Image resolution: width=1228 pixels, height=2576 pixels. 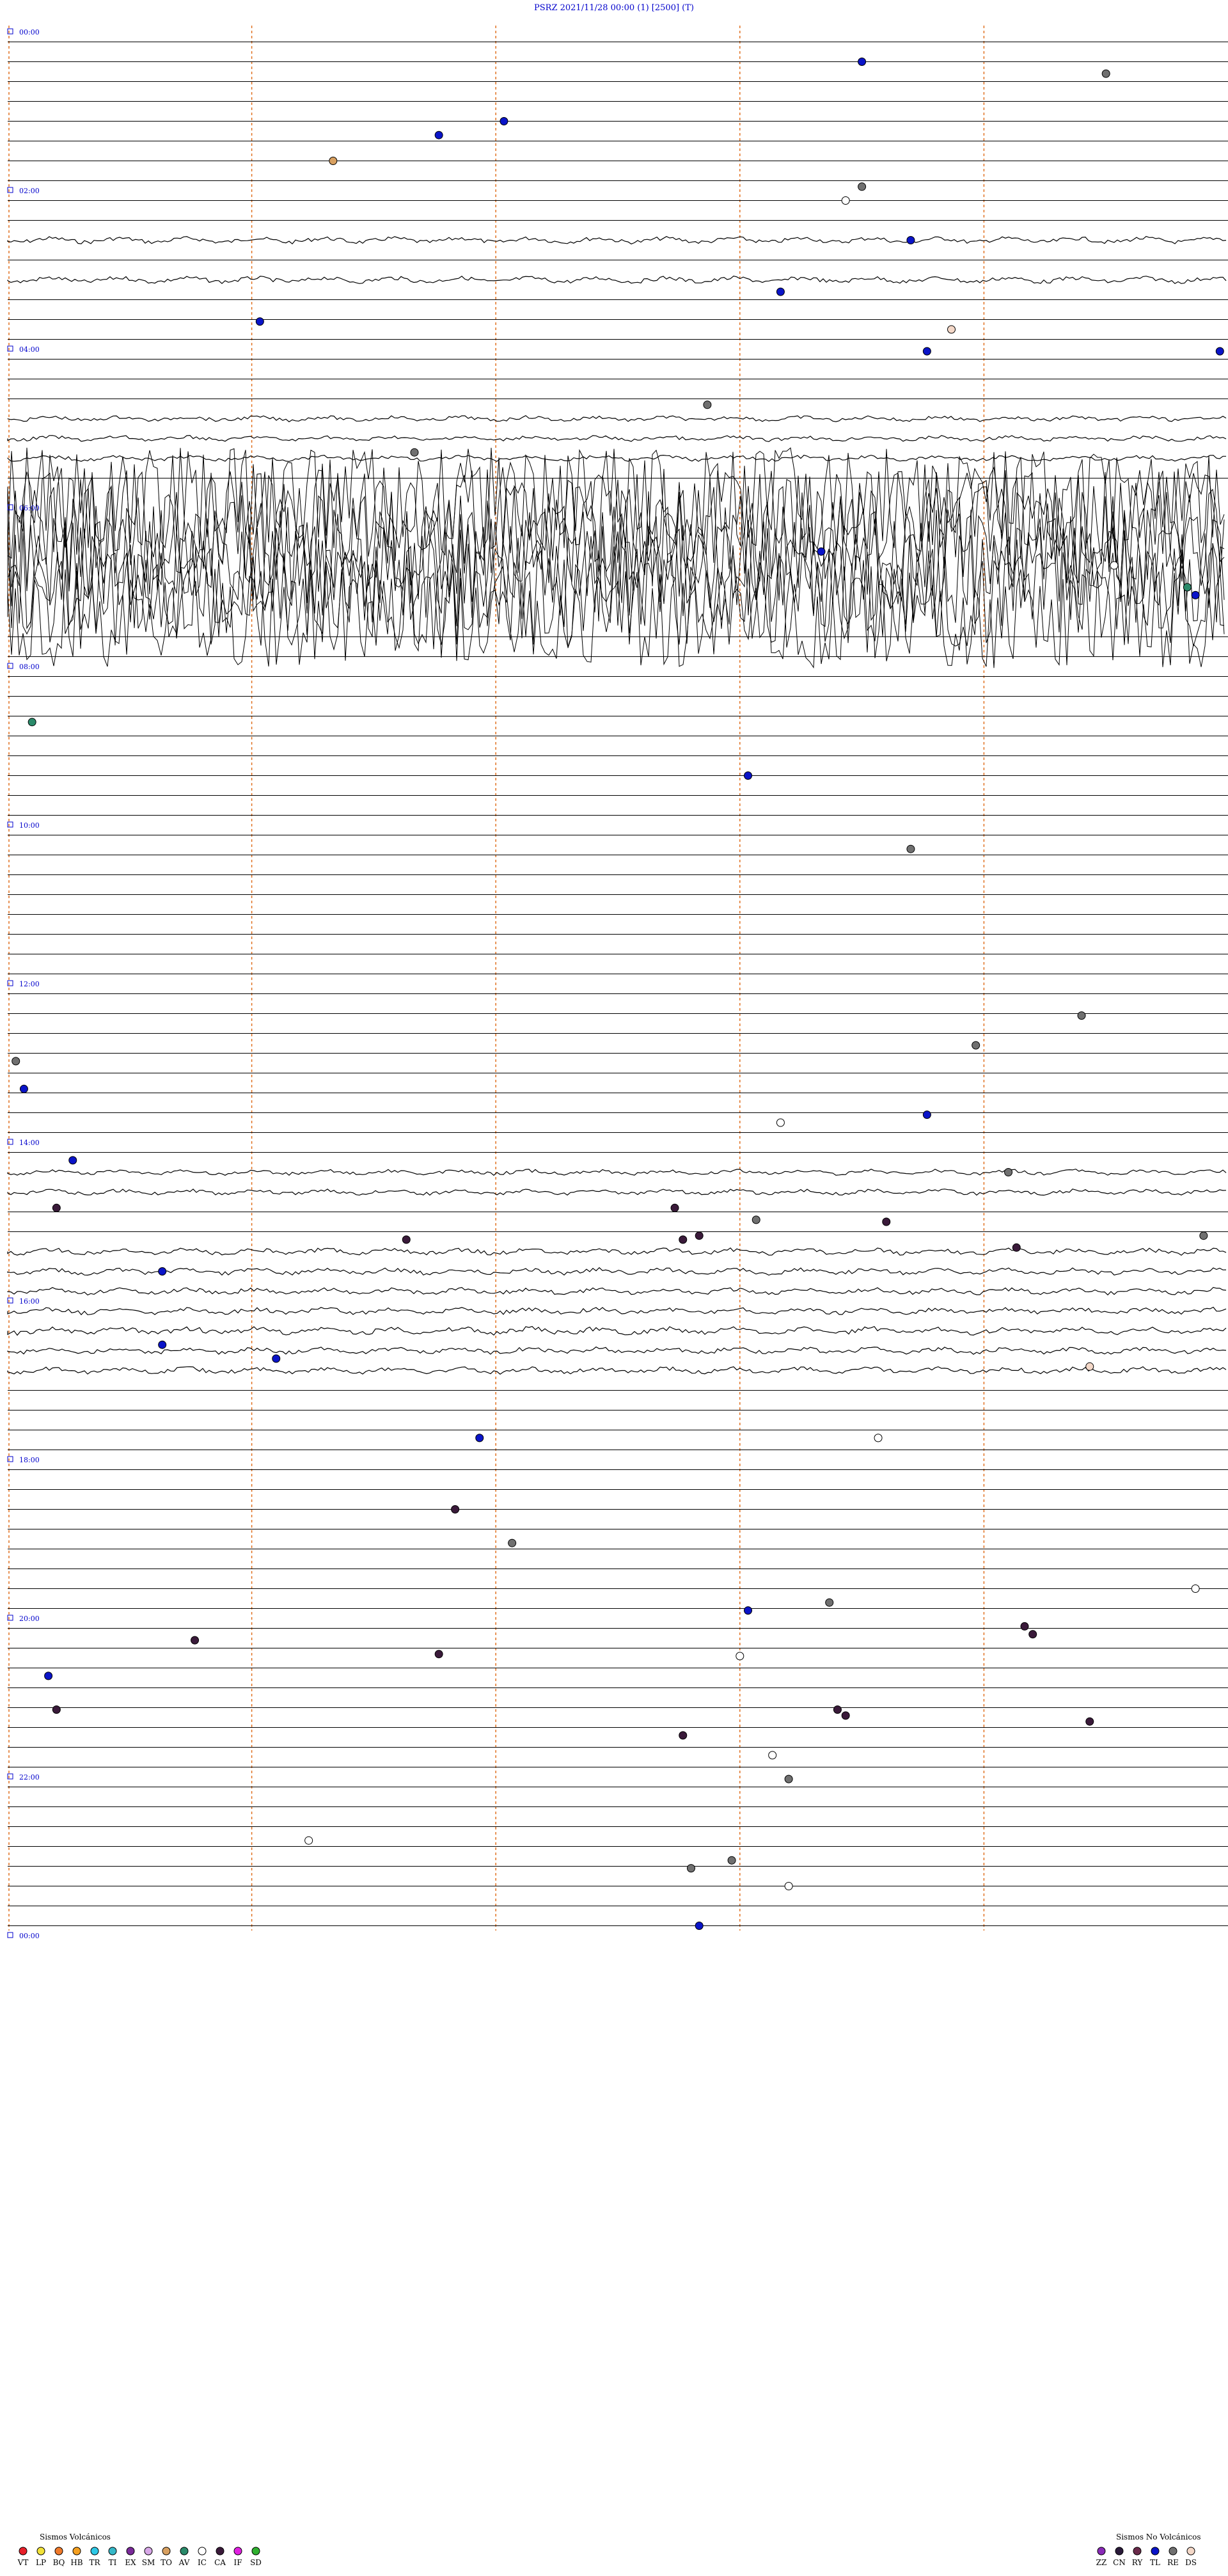 I want to click on hour-label: 16:00, so click(x=29, y=1301).